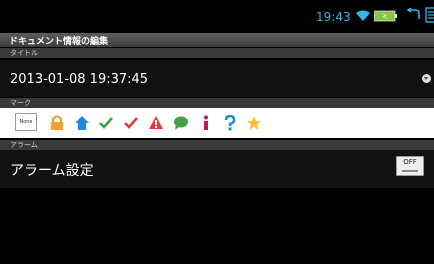 The height and width of the screenshot is (264, 434). What do you see at coordinates (217, 16) in the screenshot?
I see `status-bar: 19:43` at bounding box center [217, 16].